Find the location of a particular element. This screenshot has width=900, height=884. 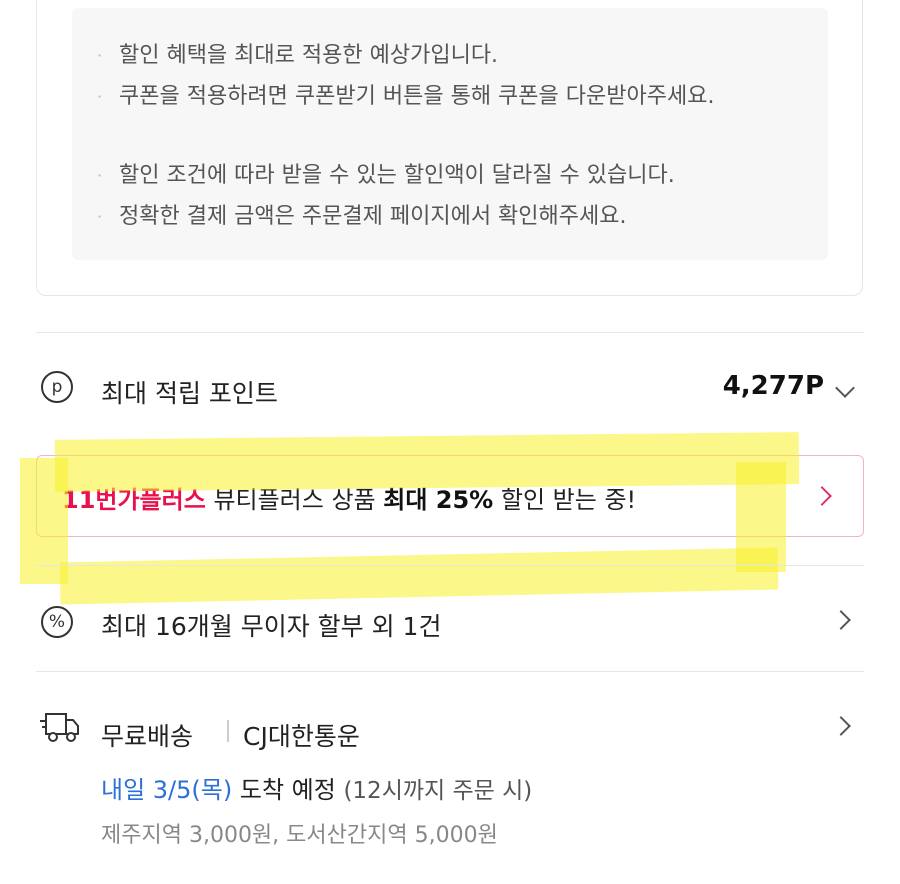

arrival-condition: (12시까지 주문 시) is located at coordinates (438, 791).